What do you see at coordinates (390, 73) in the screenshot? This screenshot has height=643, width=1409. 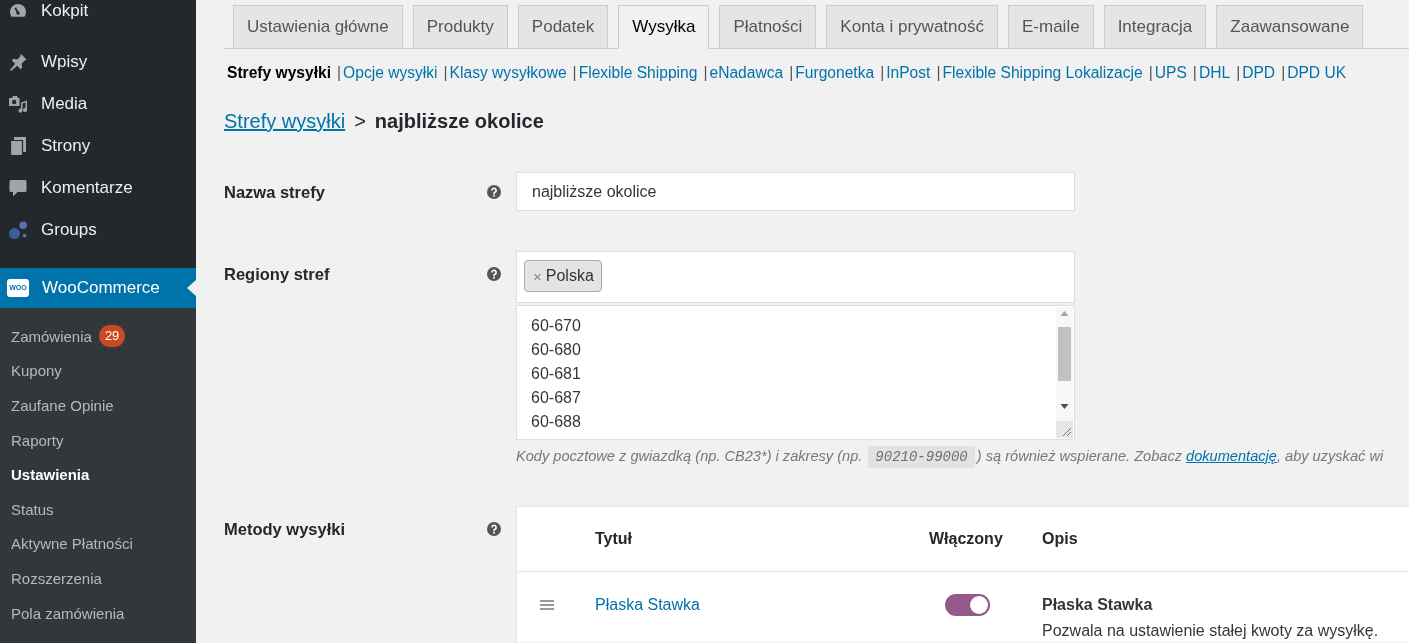 I see `section-link: Opcje wysyłki` at bounding box center [390, 73].